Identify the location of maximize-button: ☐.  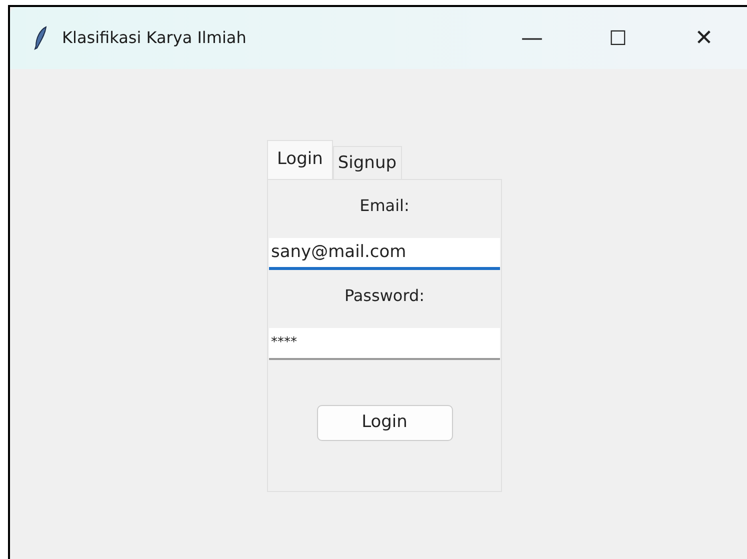
(618, 38).